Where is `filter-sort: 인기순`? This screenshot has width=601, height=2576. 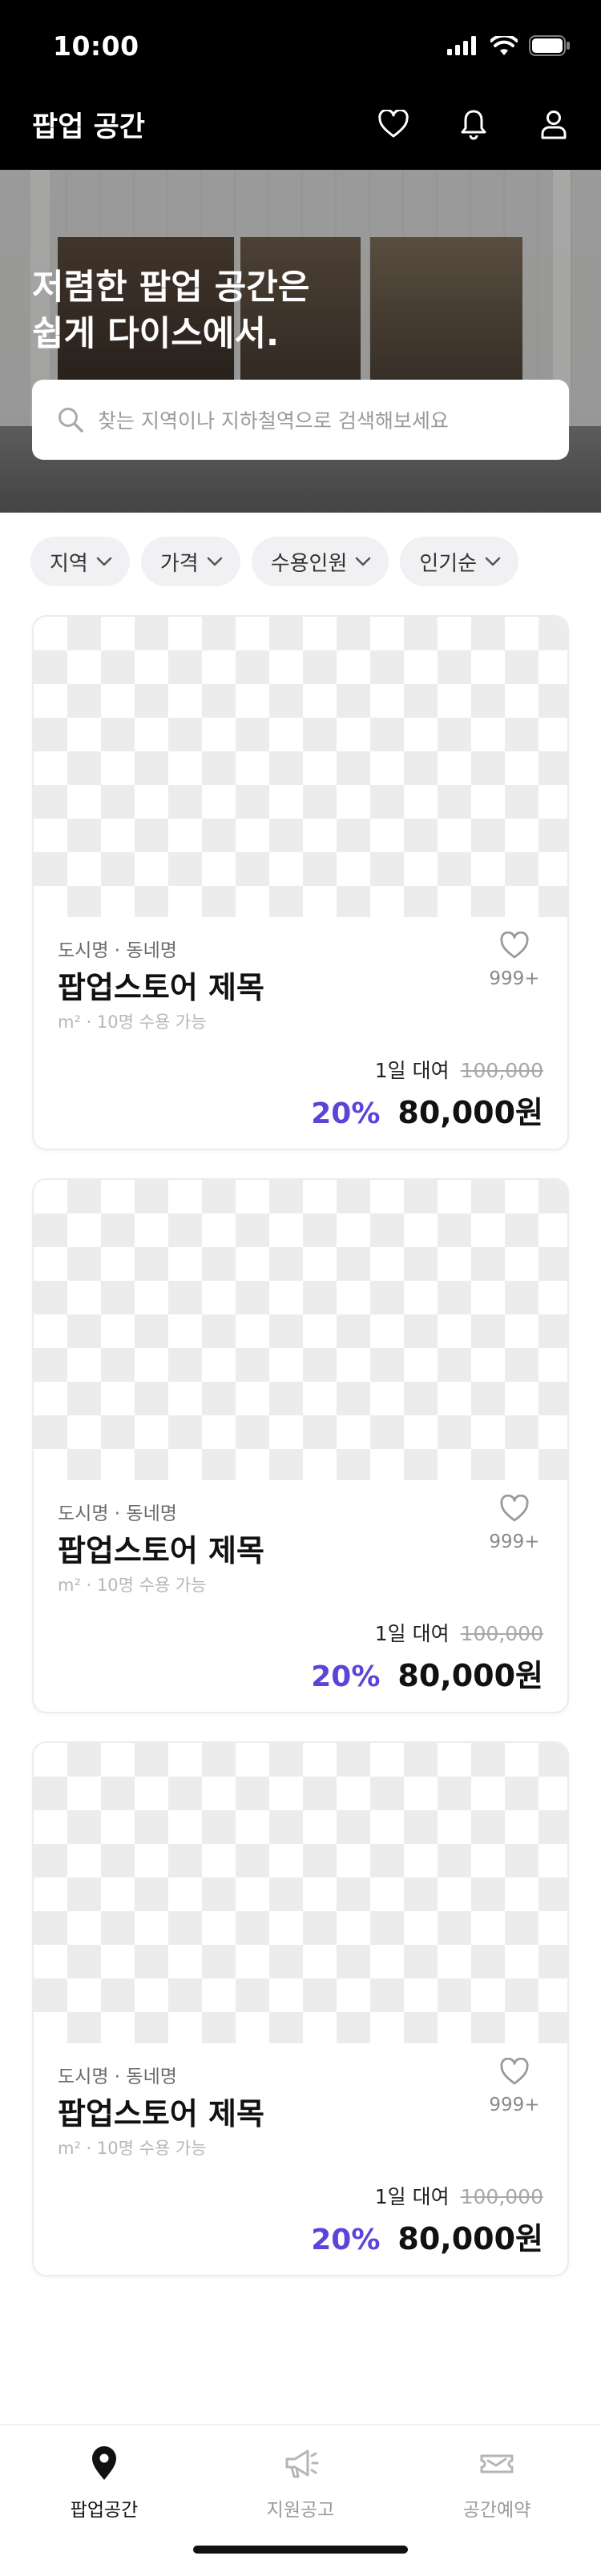
filter-sort: 인기순 is located at coordinates (459, 561).